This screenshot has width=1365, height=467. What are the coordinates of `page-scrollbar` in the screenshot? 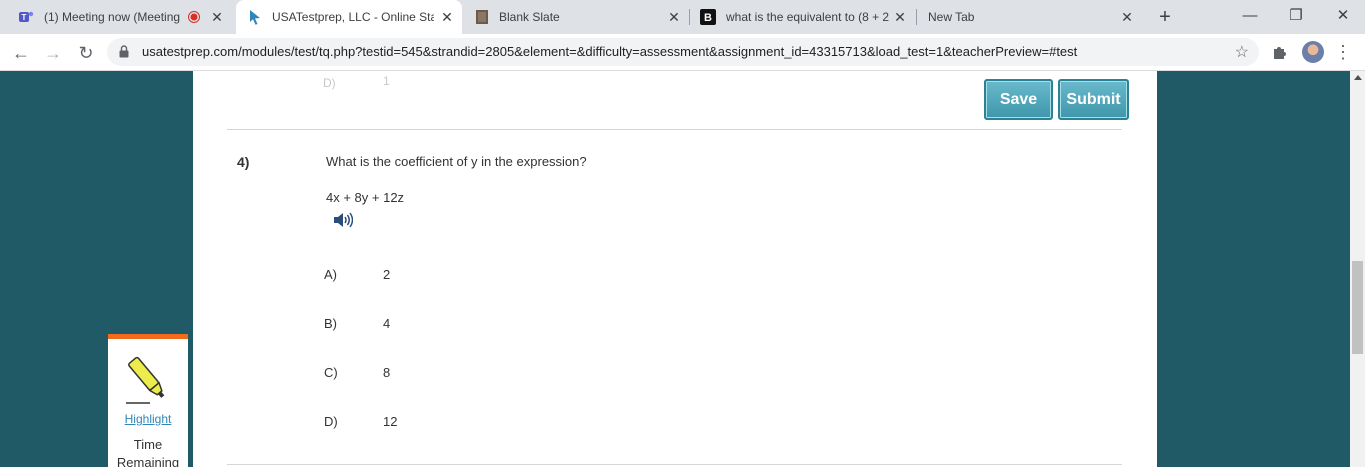 It's located at (1357, 269).